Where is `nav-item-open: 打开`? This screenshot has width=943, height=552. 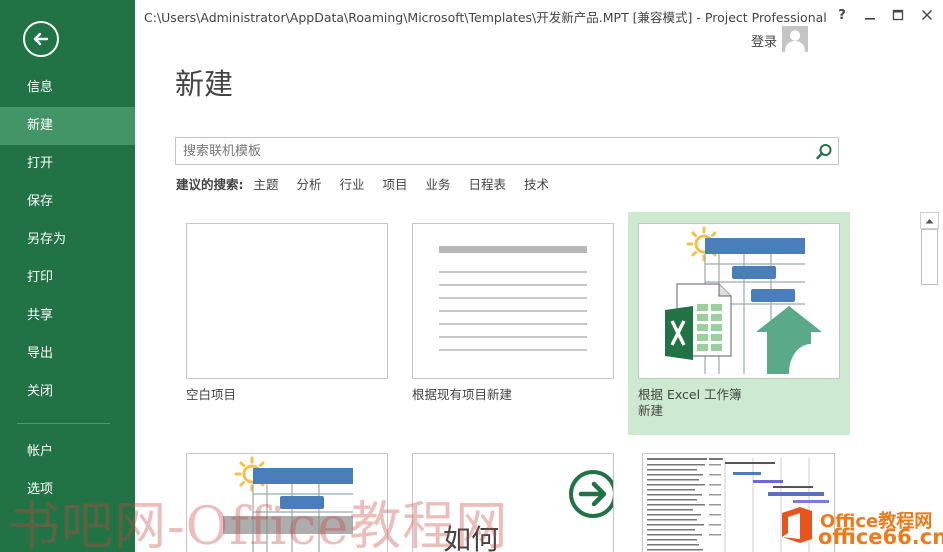 nav-item-open: 打开 is located at coordinates (67, 164).